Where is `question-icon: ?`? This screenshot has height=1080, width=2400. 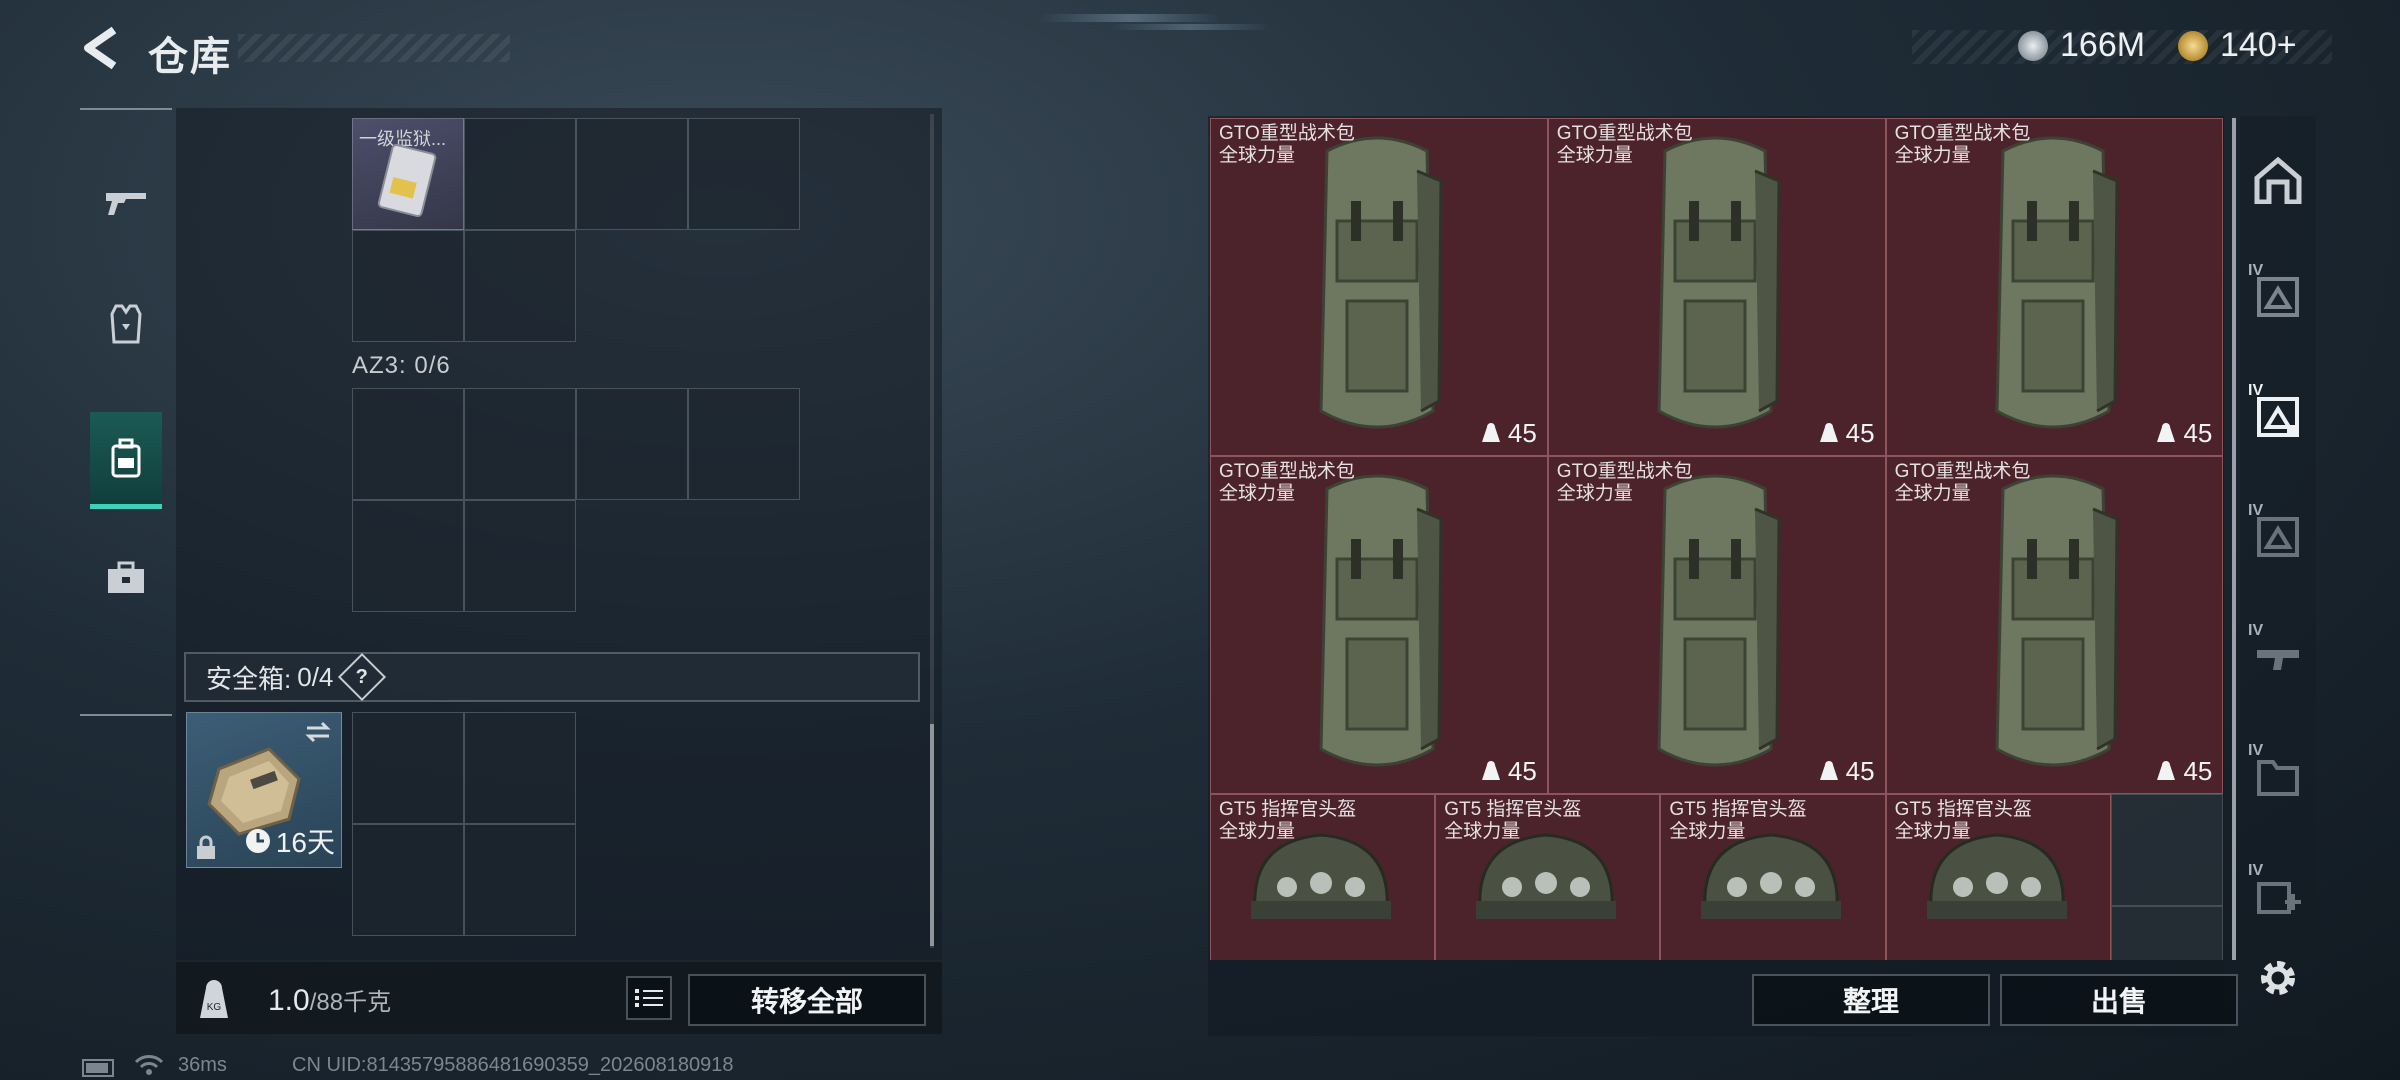
question-icon: ? is located at coordinates (362, 676).